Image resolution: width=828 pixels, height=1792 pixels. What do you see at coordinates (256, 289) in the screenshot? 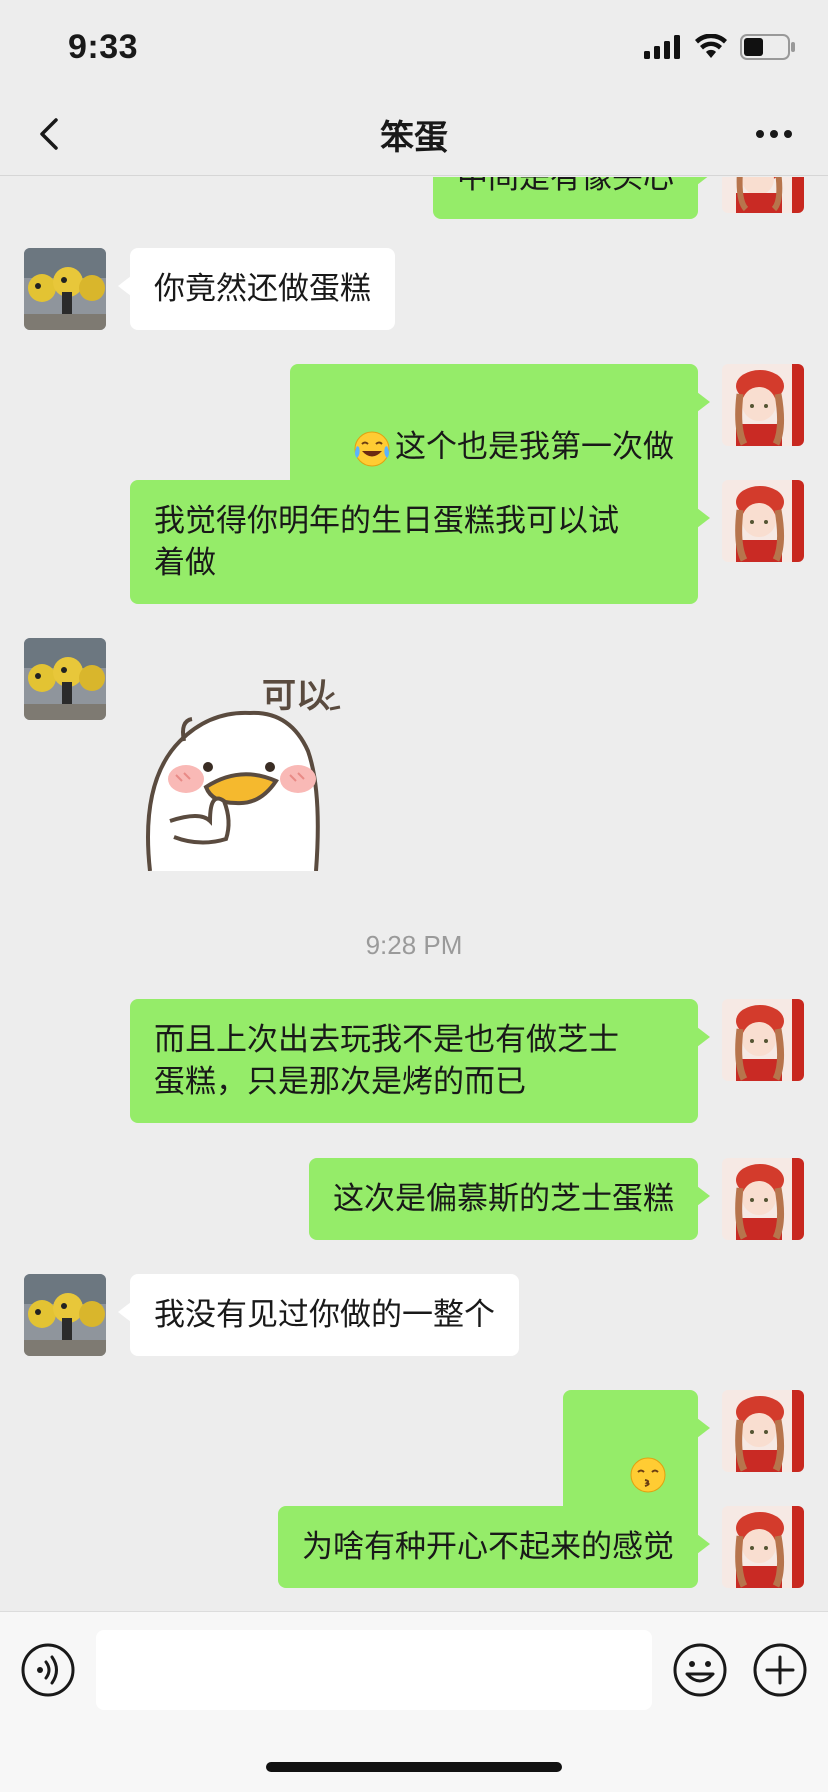
I see `message-bubble-incoming: 你竟然还做蛋糕` at bounding box center [256, 289].